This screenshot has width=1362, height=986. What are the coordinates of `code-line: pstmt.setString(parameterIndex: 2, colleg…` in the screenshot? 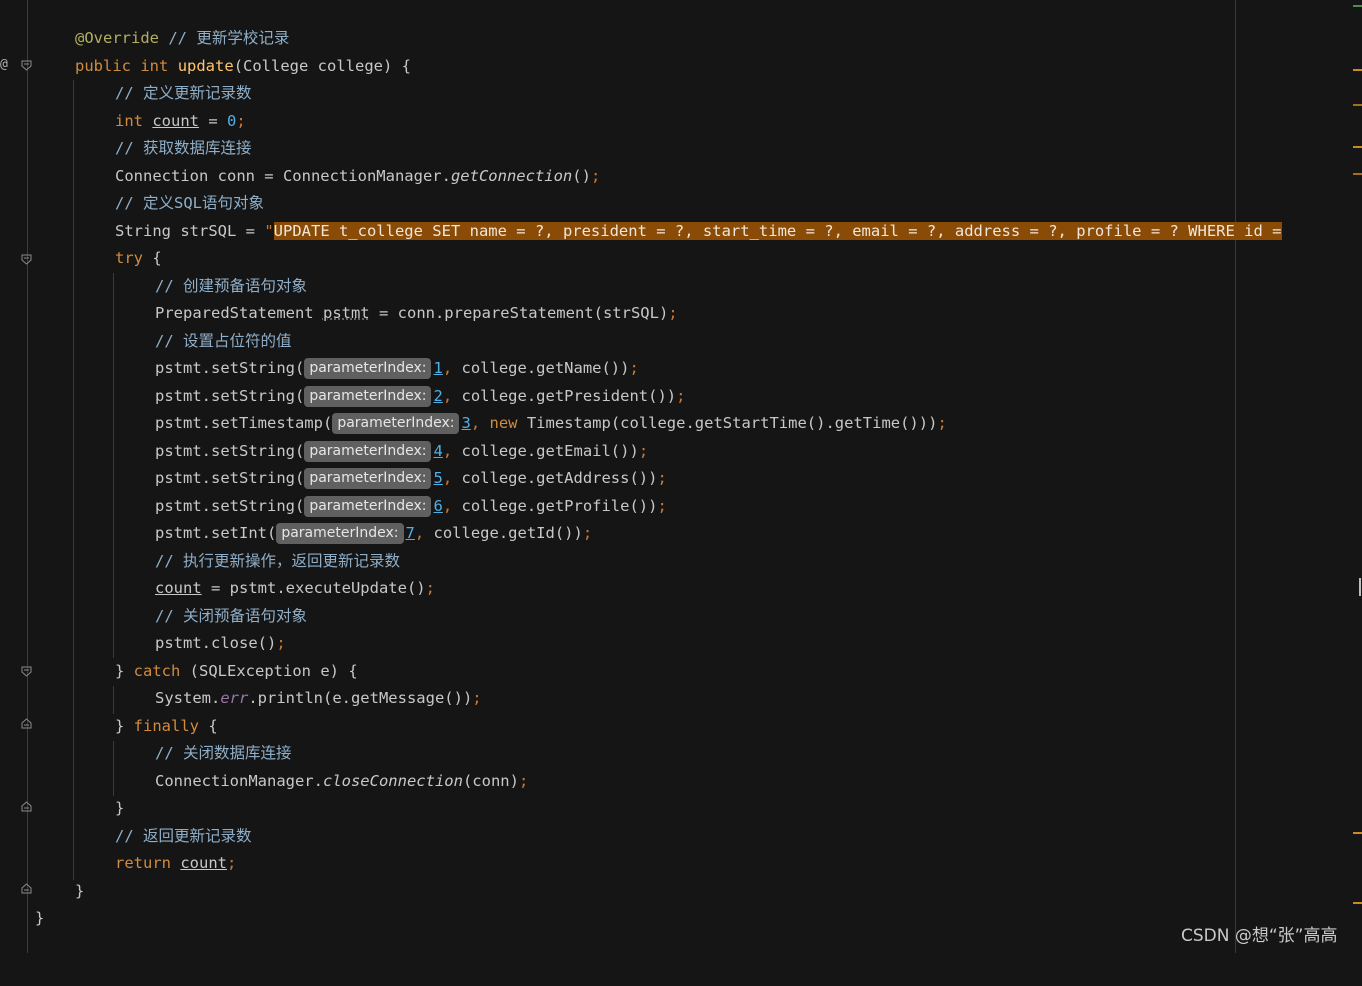 It's located at (681, 396).